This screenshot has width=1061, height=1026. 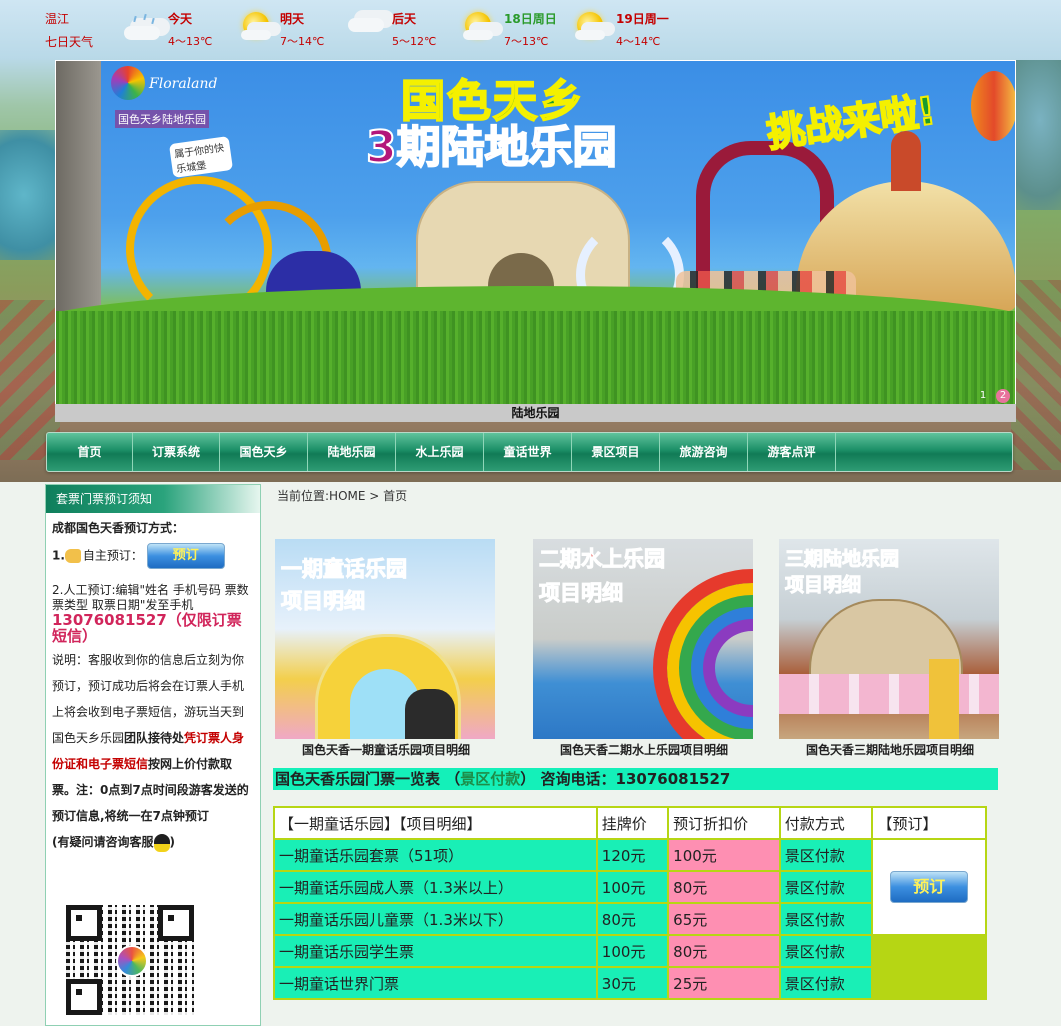 I want to click on hot-air-balloon, so click(x=993, y=106).